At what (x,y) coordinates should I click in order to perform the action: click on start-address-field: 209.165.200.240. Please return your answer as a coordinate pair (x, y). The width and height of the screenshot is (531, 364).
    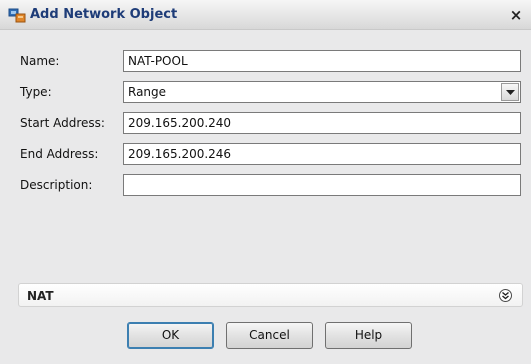
    Looking at the image, I should click on (322, 123).